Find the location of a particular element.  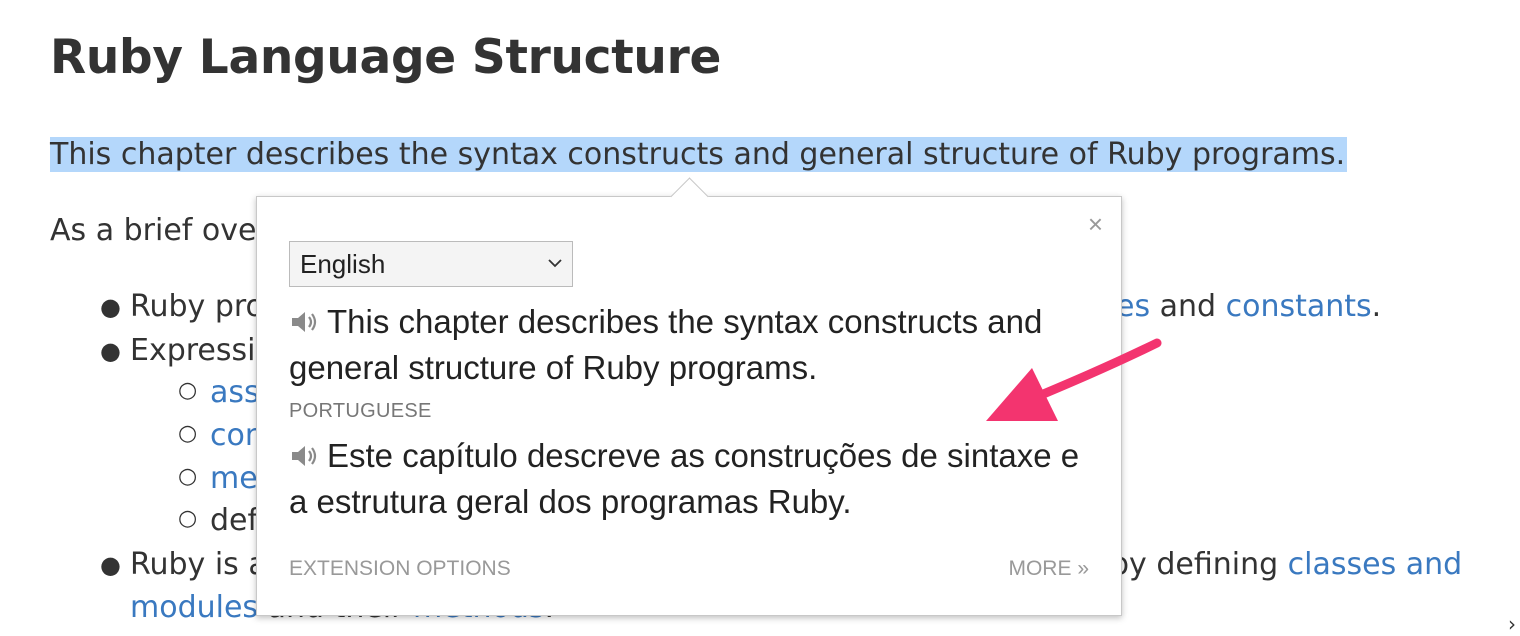

edge-glyph: › is located at coordinates (1512, 624).